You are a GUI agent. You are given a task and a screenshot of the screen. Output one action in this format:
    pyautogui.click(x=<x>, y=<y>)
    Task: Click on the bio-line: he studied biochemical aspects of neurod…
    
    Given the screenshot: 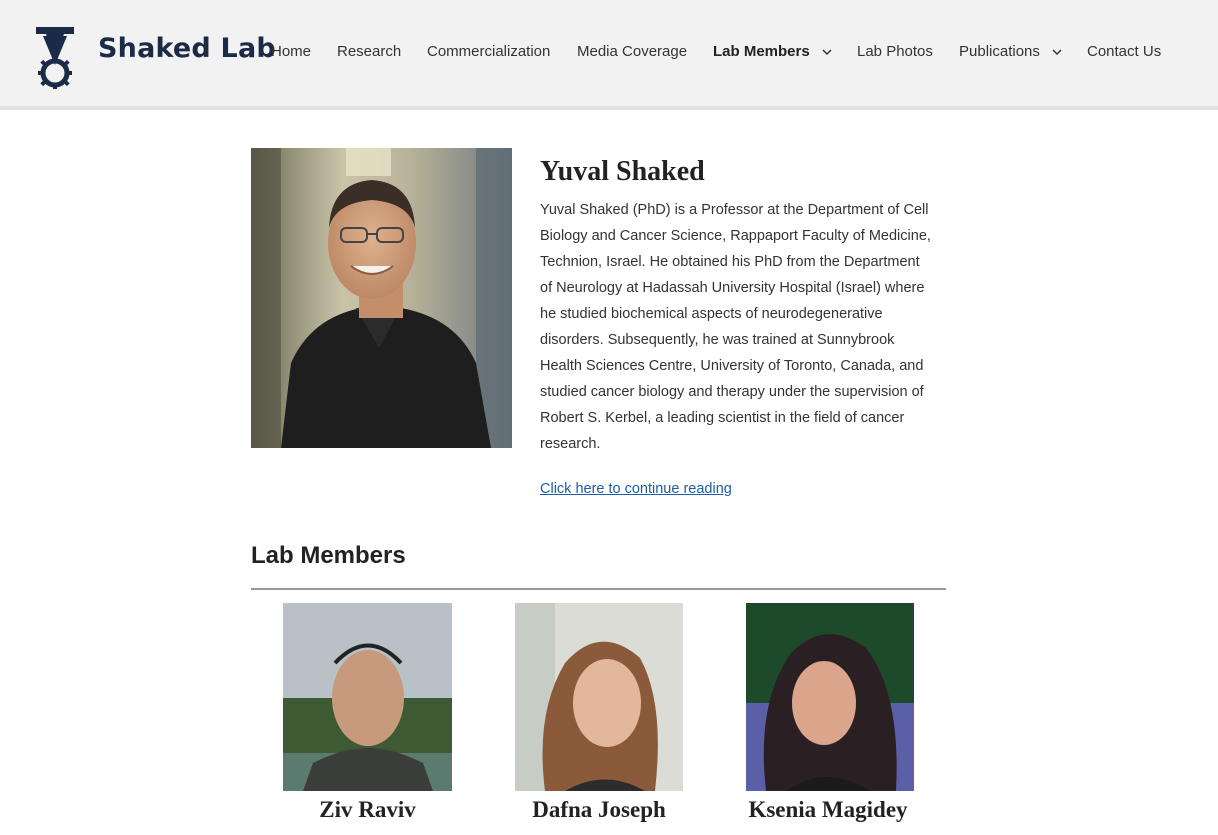 What is the action you would take?
    pyautogui.click(x=711, y=314)
    